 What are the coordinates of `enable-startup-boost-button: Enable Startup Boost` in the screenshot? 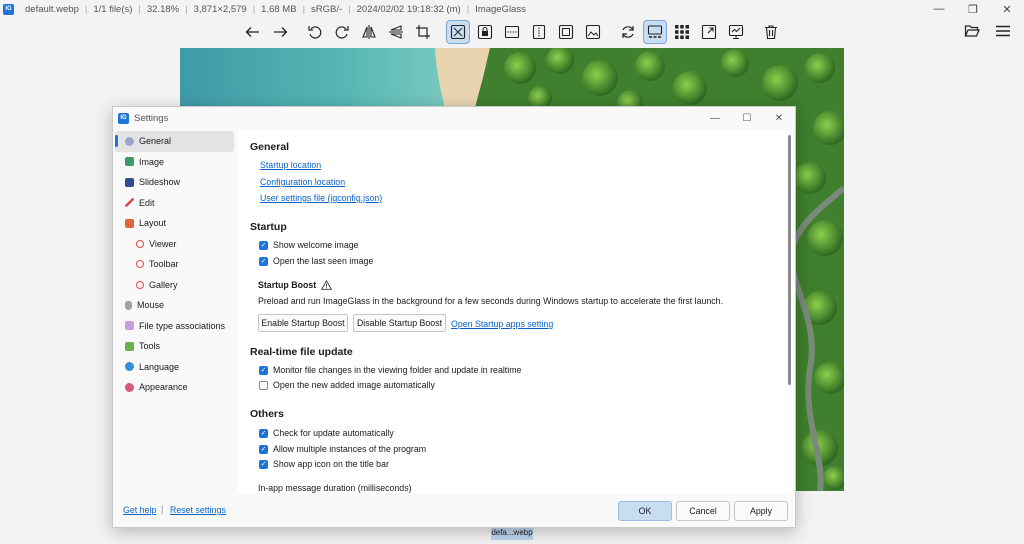 It's located at (303, 323).